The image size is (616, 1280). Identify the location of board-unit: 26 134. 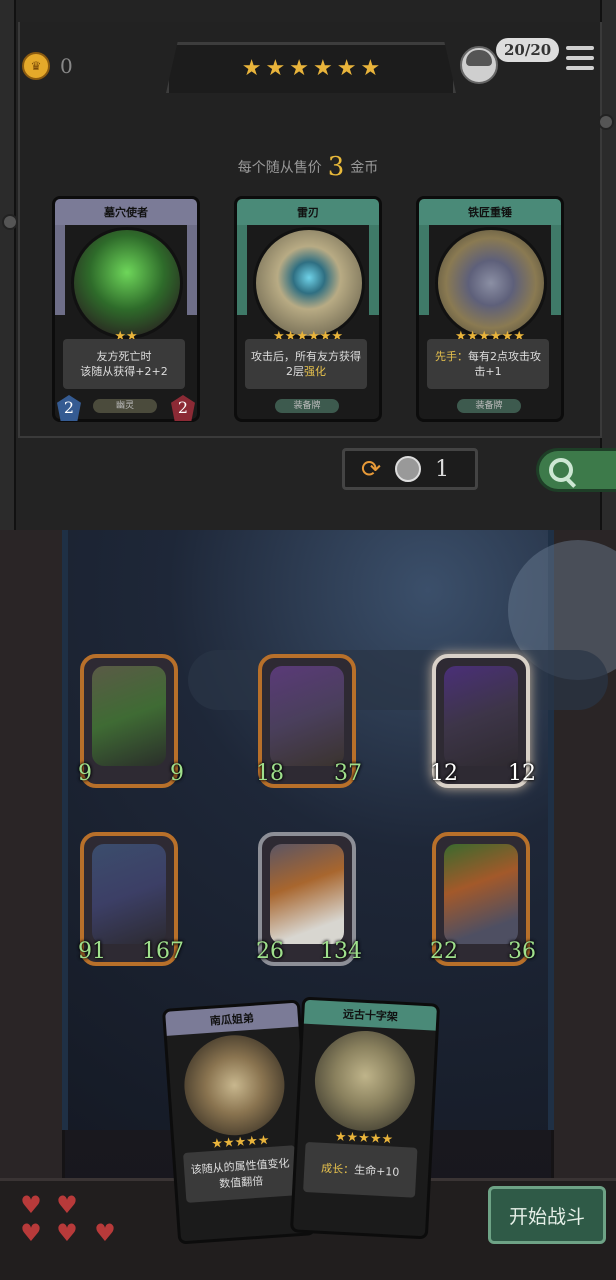
(308, 900).